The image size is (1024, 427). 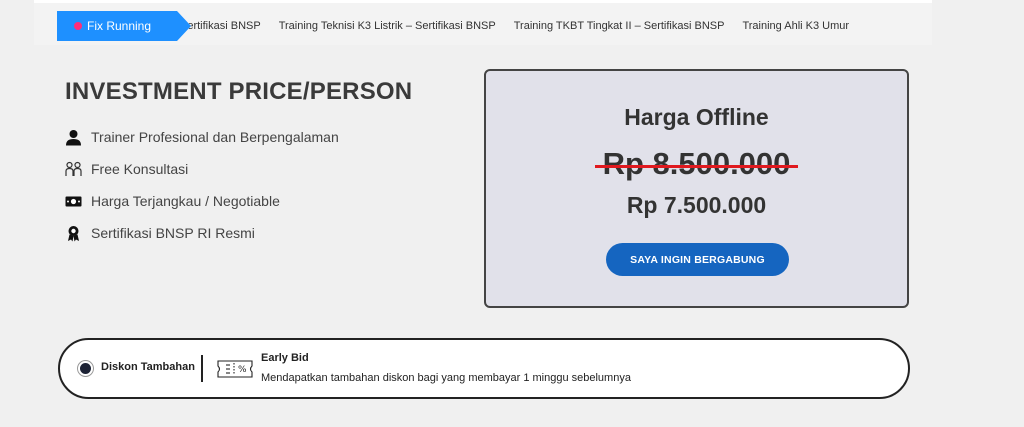 I want to click on feature-item: Free Konsultasi, so click(x=202, y=169).